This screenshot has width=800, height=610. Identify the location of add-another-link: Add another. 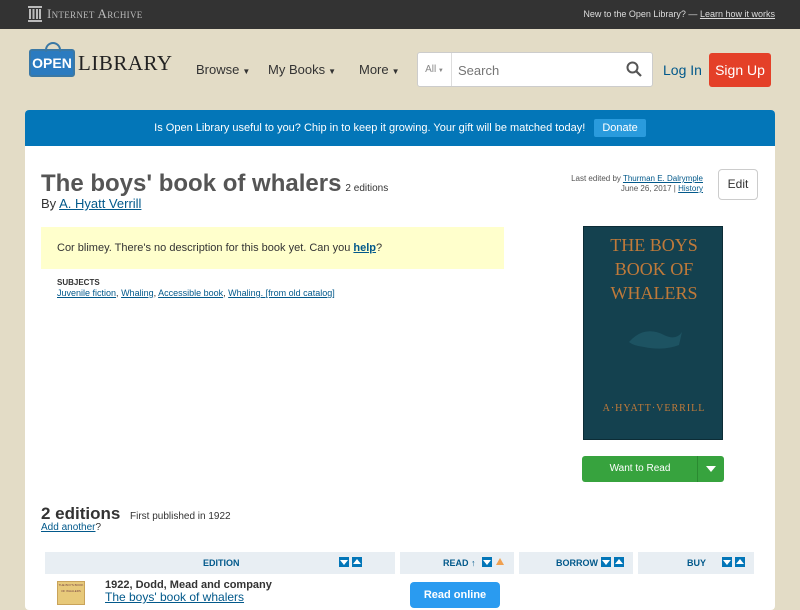
(68, 527).